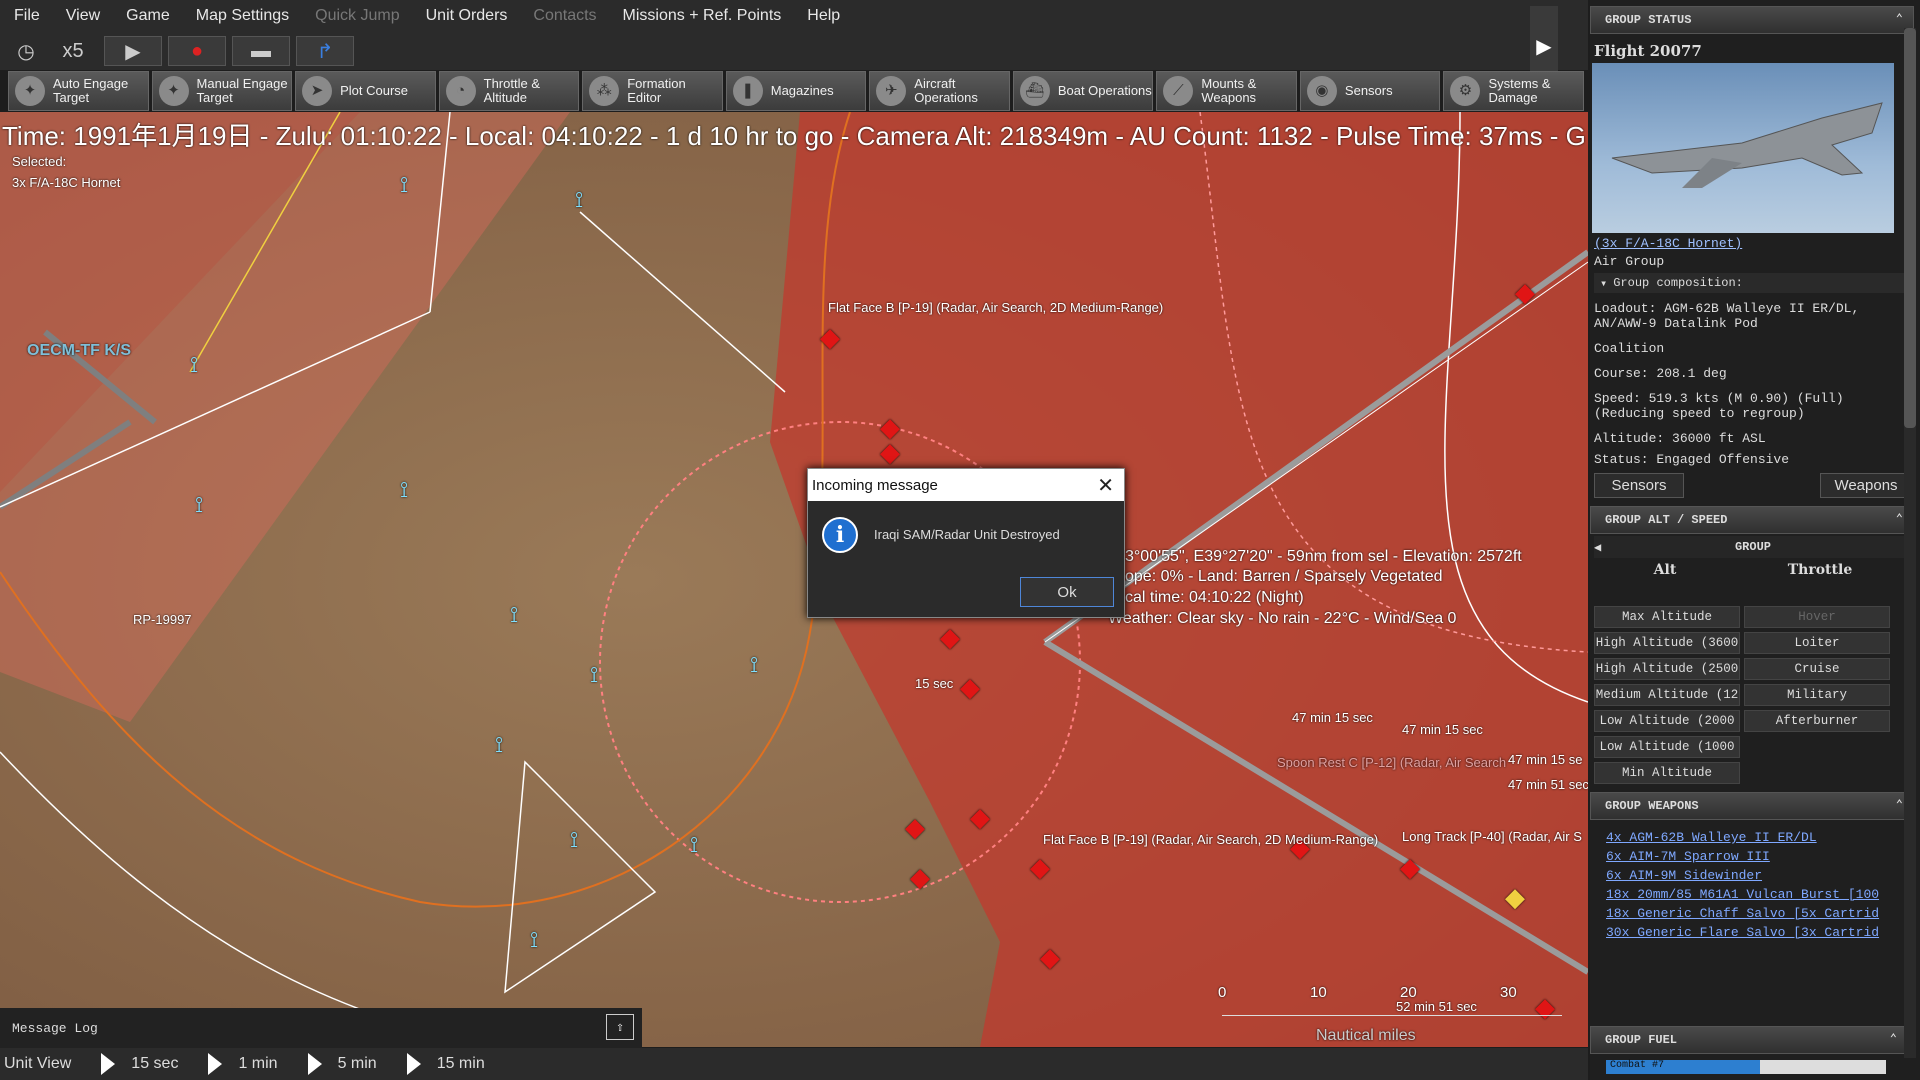 This screenshot has width=1920, height=1080. I want to click on throttle-label: Throttle & Altitude, so click(511, 90).